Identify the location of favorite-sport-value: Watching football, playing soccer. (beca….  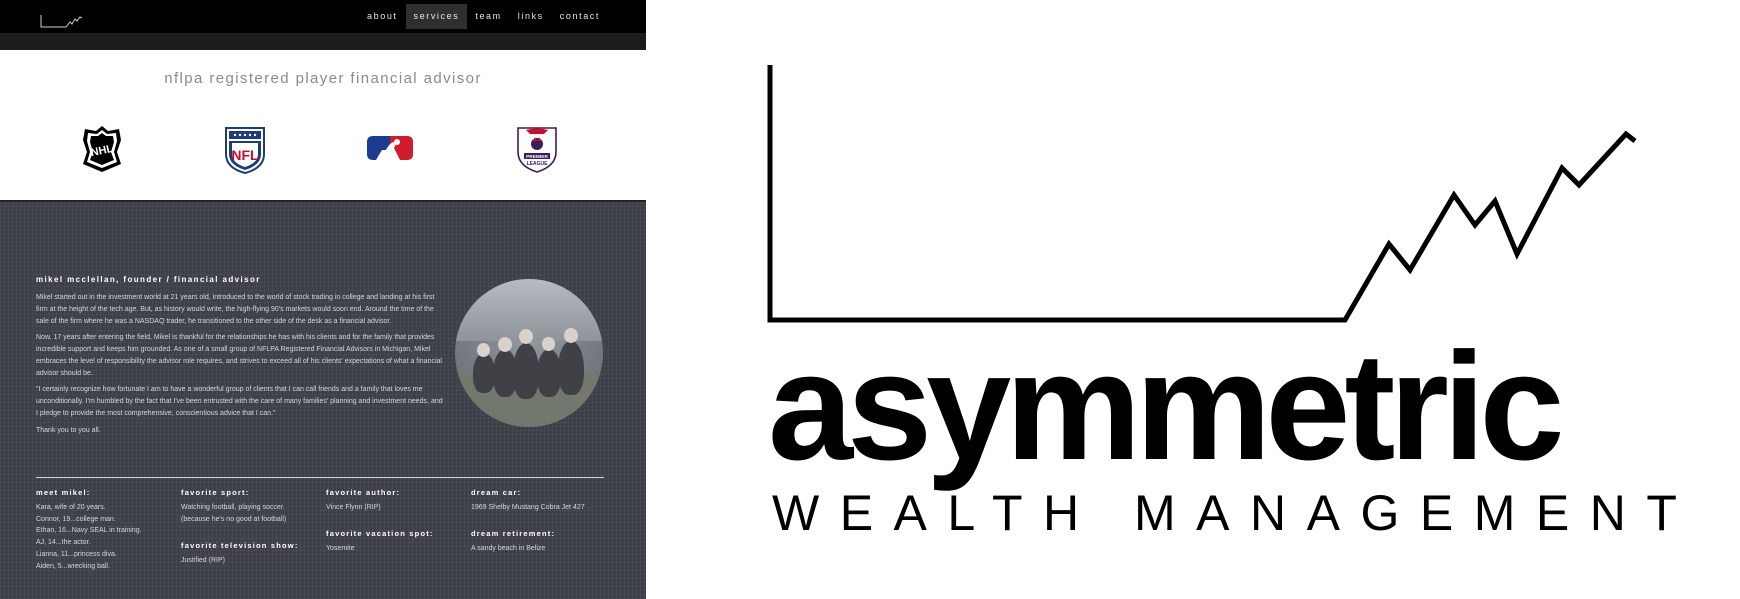
(233, 513).